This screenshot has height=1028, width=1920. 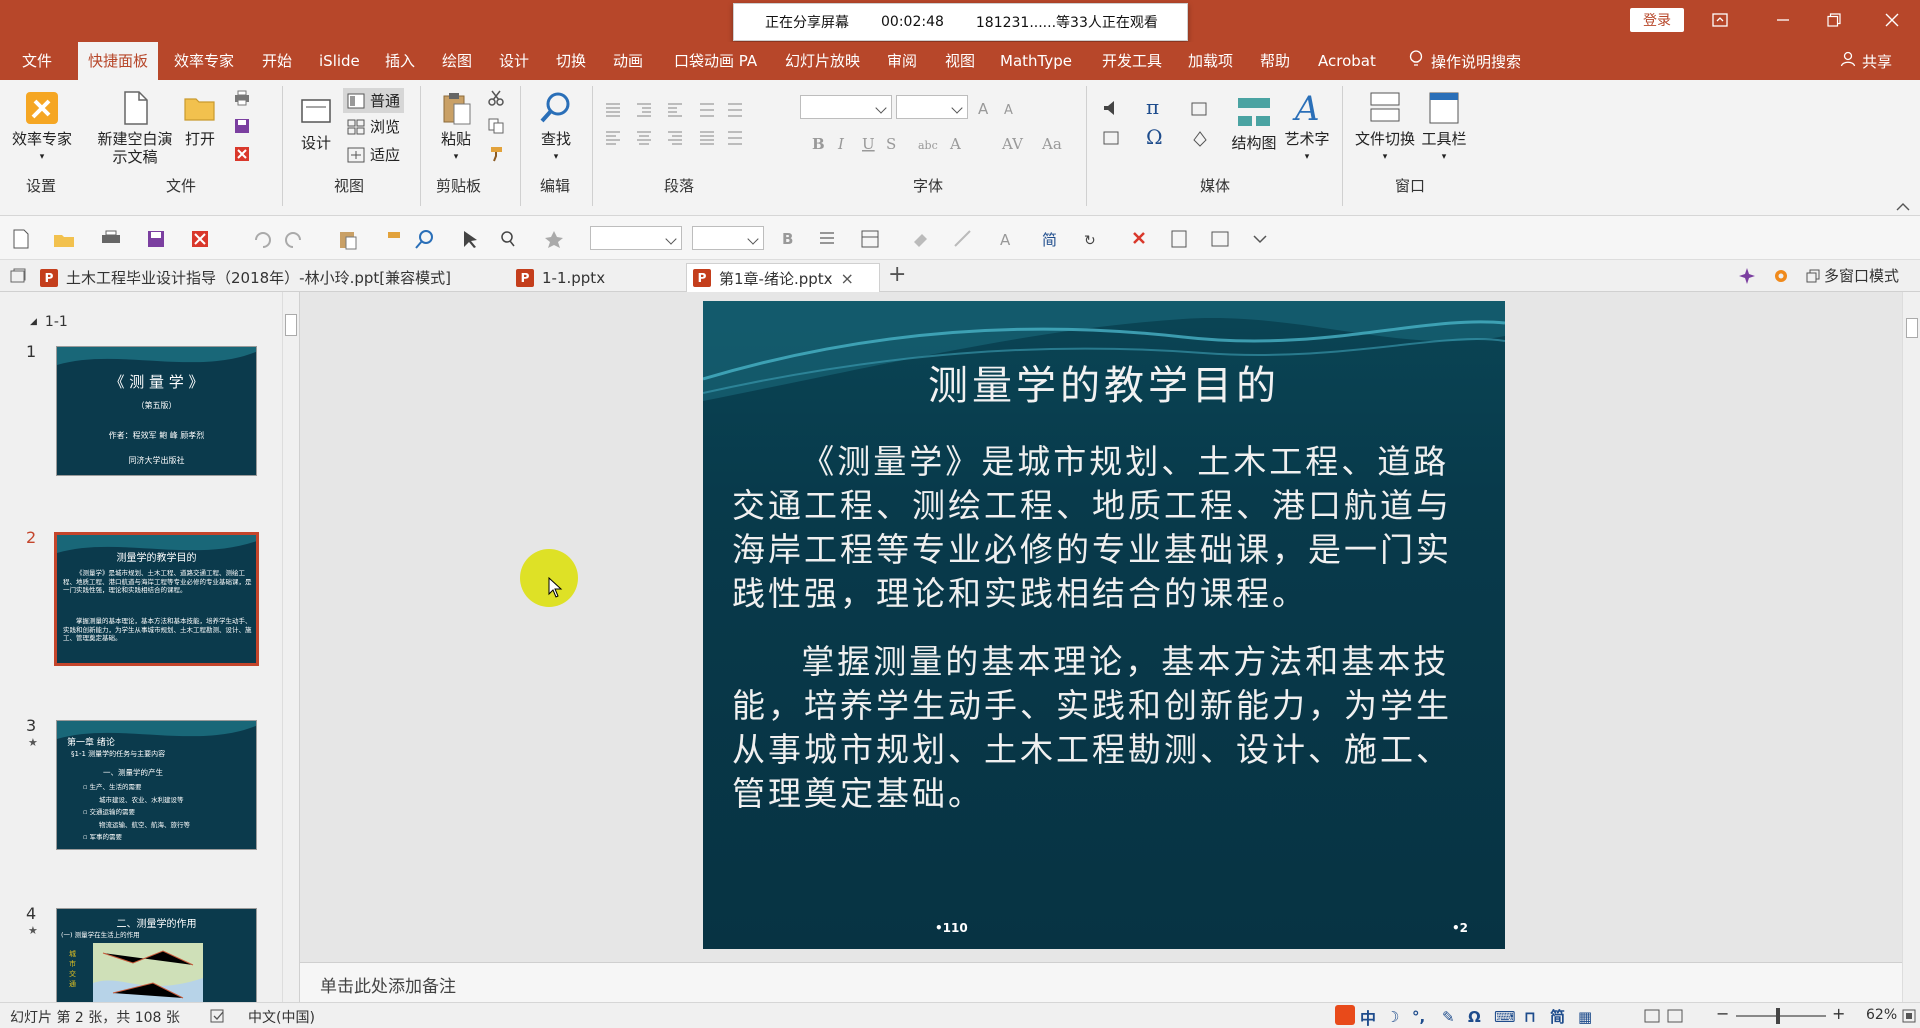 What do you see at coordinates (242, 98) in the screenshot?
I see `print-icon` at bounding box center [242, 98].